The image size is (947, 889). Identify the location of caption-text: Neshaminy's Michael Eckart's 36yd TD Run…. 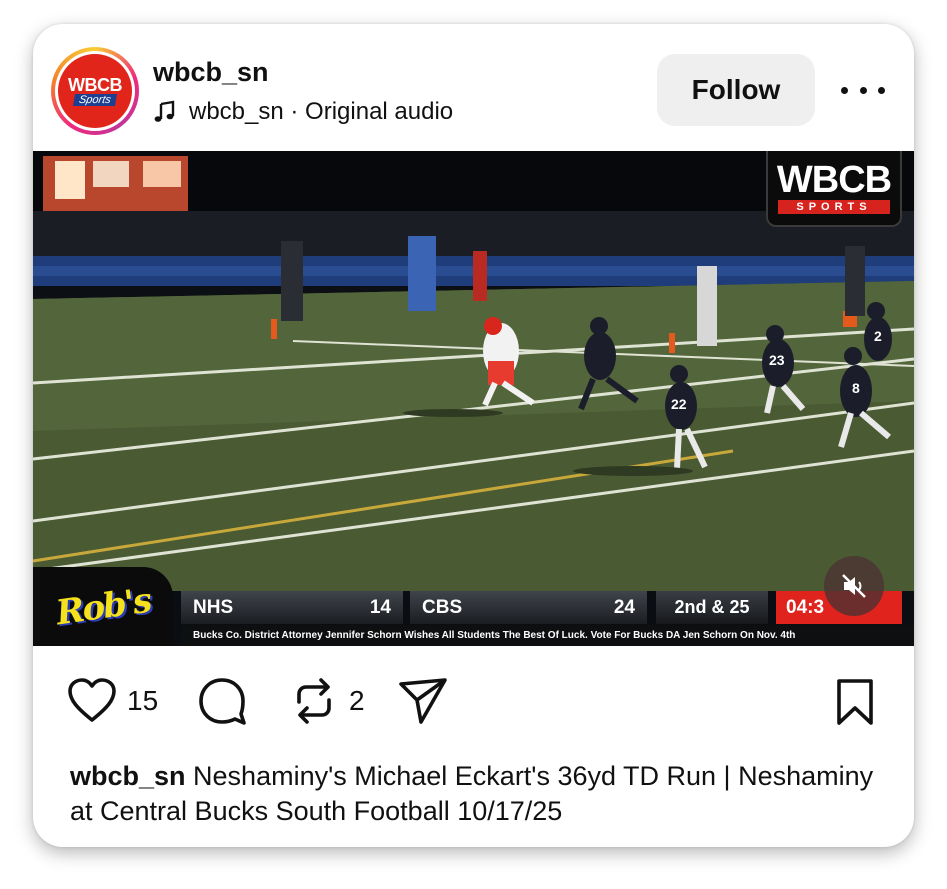
(472, 793).